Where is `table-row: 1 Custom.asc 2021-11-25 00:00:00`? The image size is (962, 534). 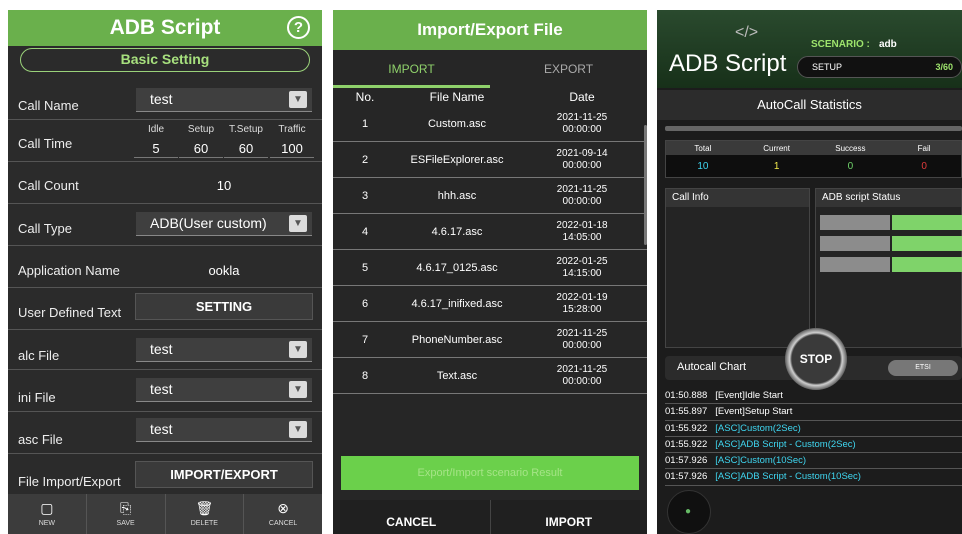 table-row: 1 Custom.asc 2021-11-25 00:00:00 is located at coordinates (490, 124).